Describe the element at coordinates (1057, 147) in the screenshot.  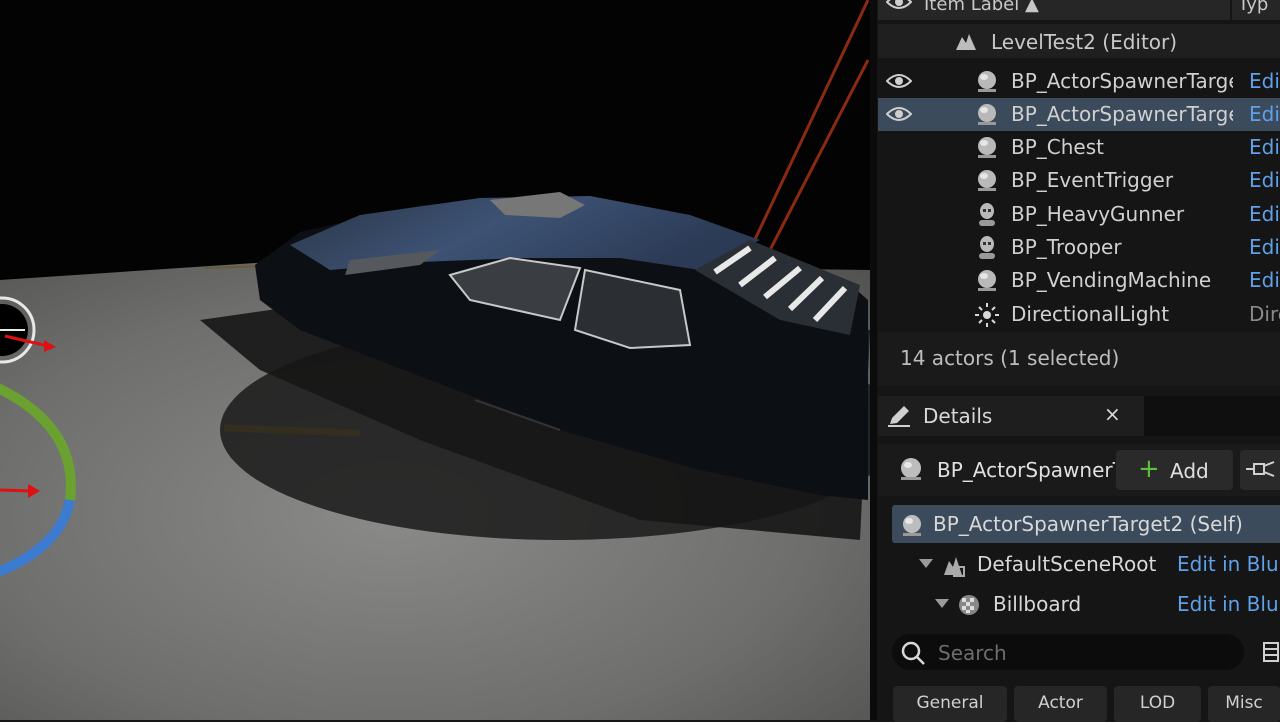
I see `outliner-row-name: BP_Chest` at that location.